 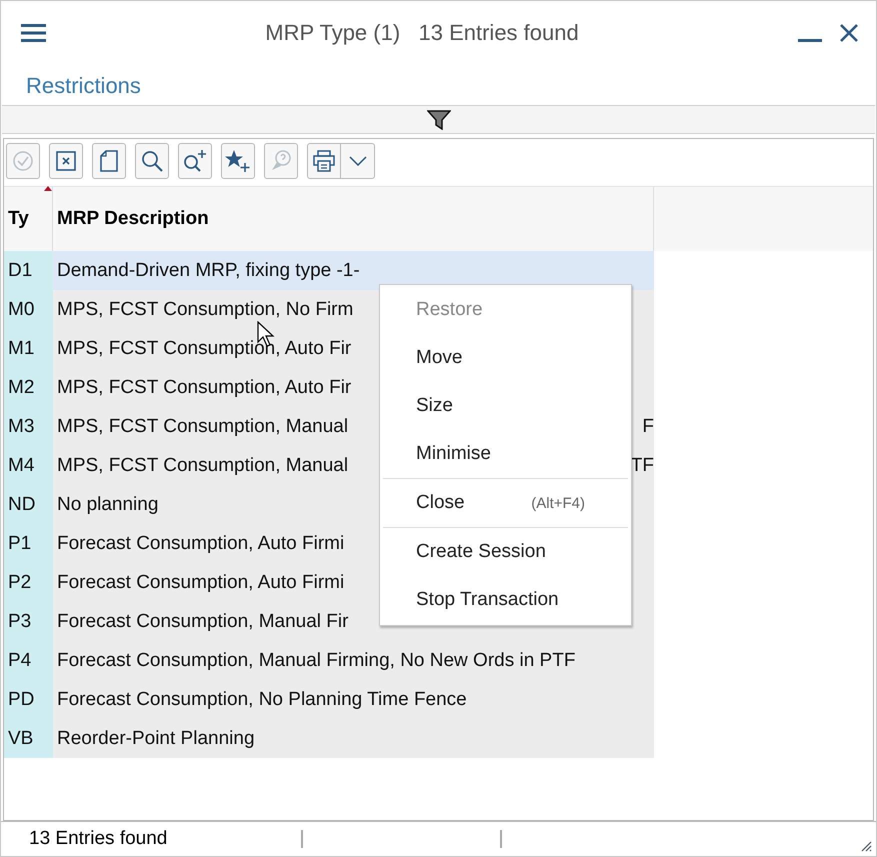 I want to click on printer-button, so click(x=324, y=161).